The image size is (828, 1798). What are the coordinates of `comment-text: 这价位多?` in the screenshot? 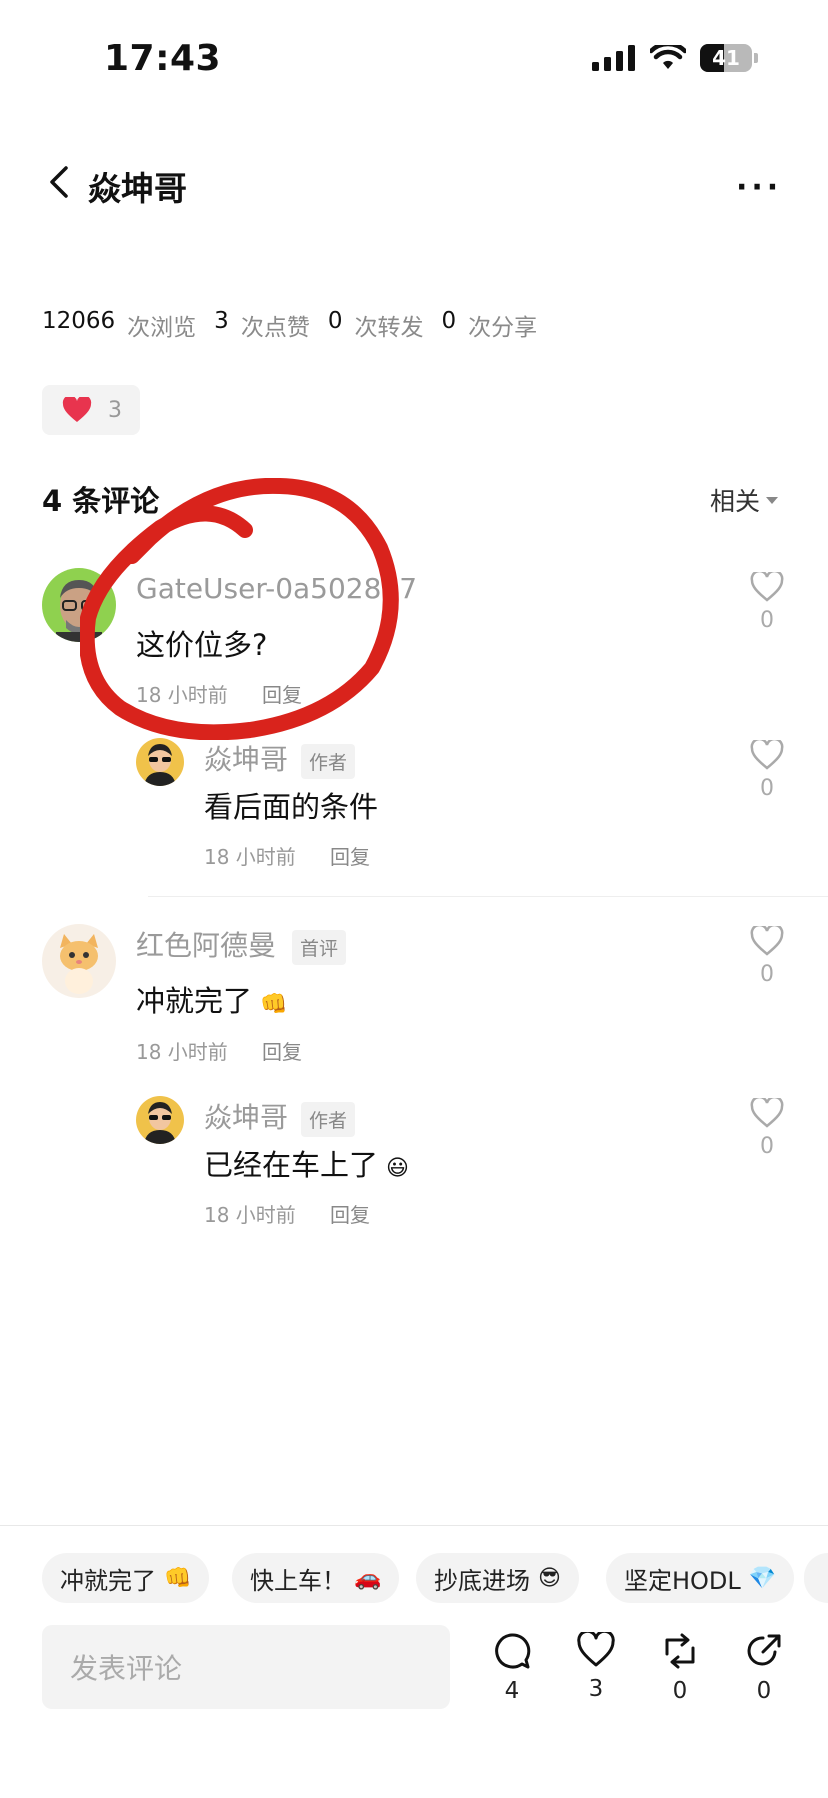 It's located at (202, 645).